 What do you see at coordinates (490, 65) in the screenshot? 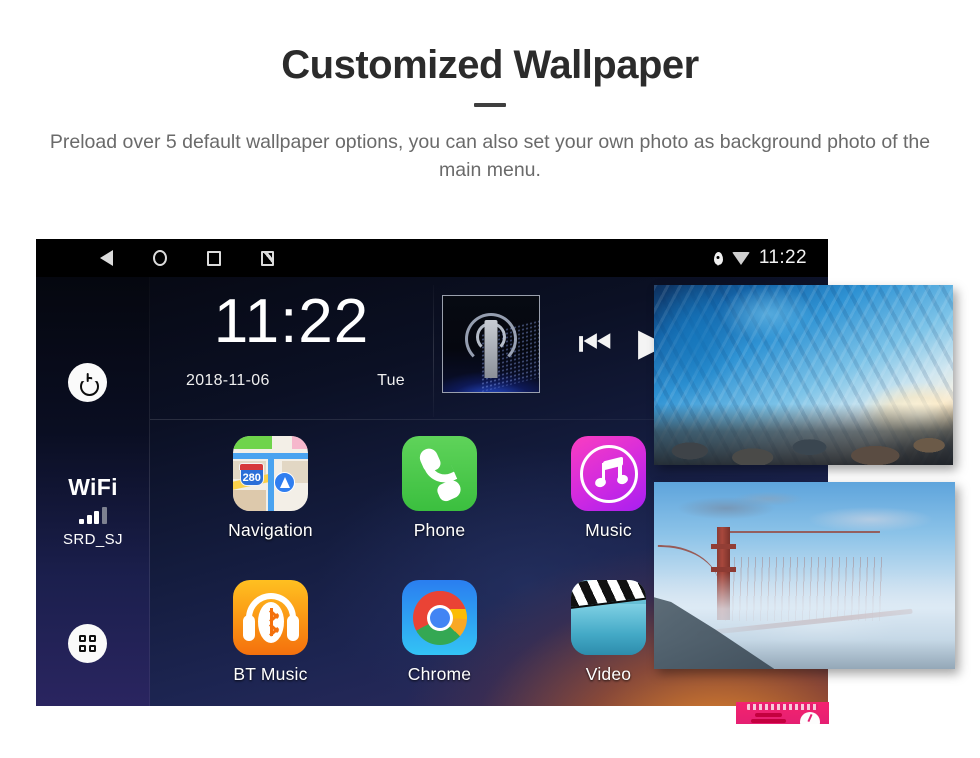
I see `page-title: Customized Wallpaper` at bounding box center [490, 65].